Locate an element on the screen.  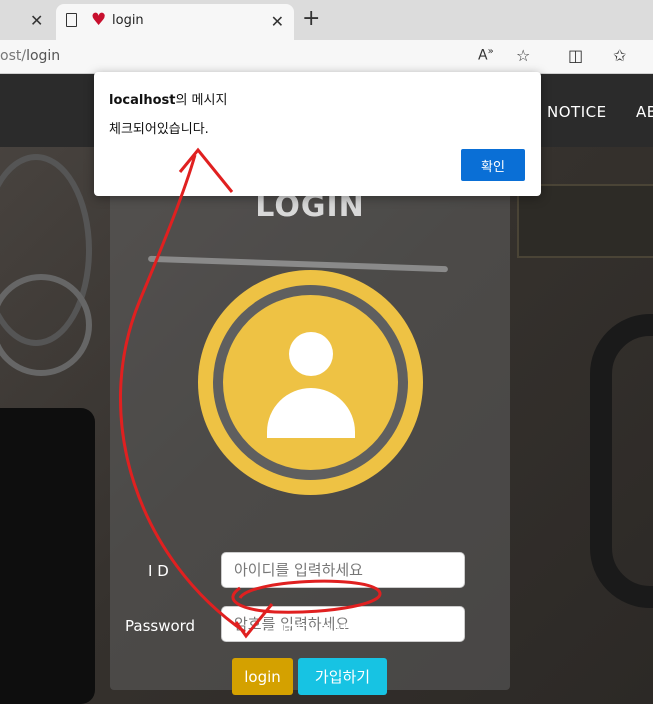
avatar is located at coordinates (310, 382).